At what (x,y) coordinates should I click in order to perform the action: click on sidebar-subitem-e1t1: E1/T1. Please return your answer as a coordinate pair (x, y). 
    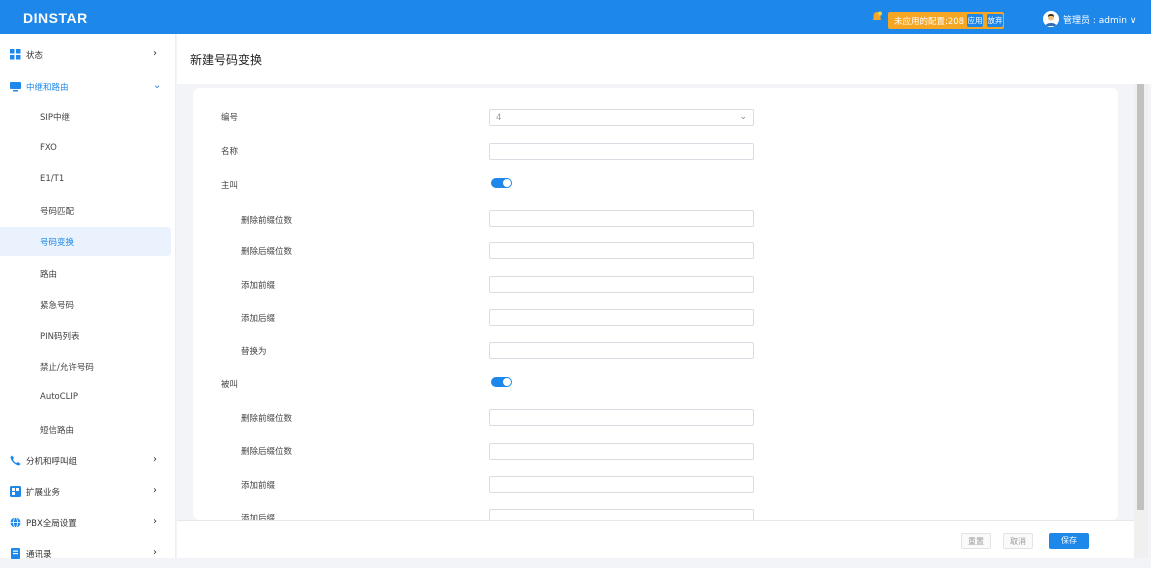
    Looking at the image, I should click on (88, 179).